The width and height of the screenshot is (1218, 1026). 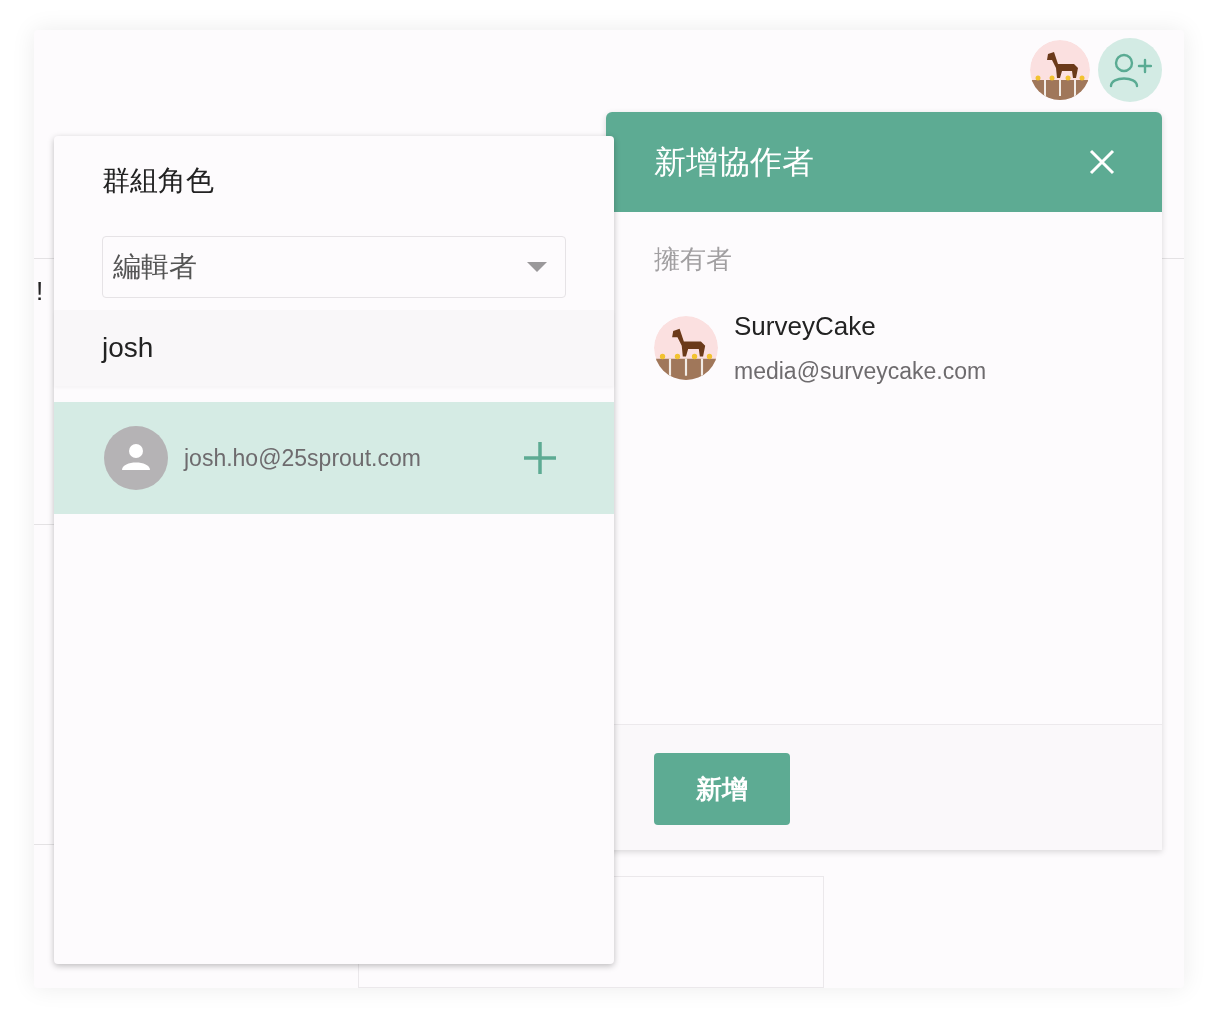 I want to click on search-field: josh, so click(x=334, y=348).